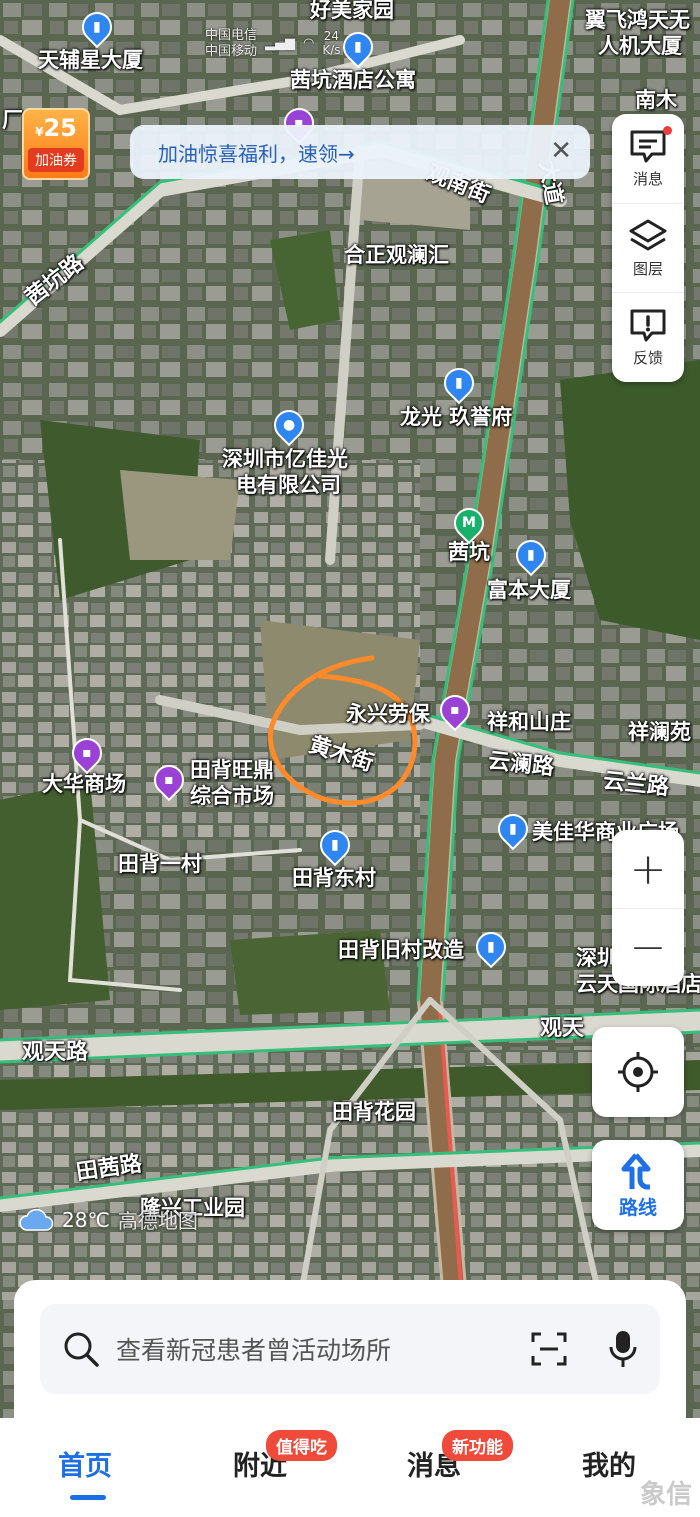  Describe the element at coordinates (388, 714) in the screenshot. I see `poi-label: 永兴劳保` at that location.